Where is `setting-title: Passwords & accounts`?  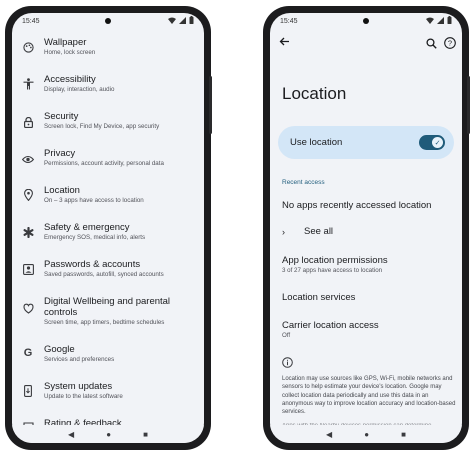 setting-title: Passwords & accounts is located at coordinates (92, 264).